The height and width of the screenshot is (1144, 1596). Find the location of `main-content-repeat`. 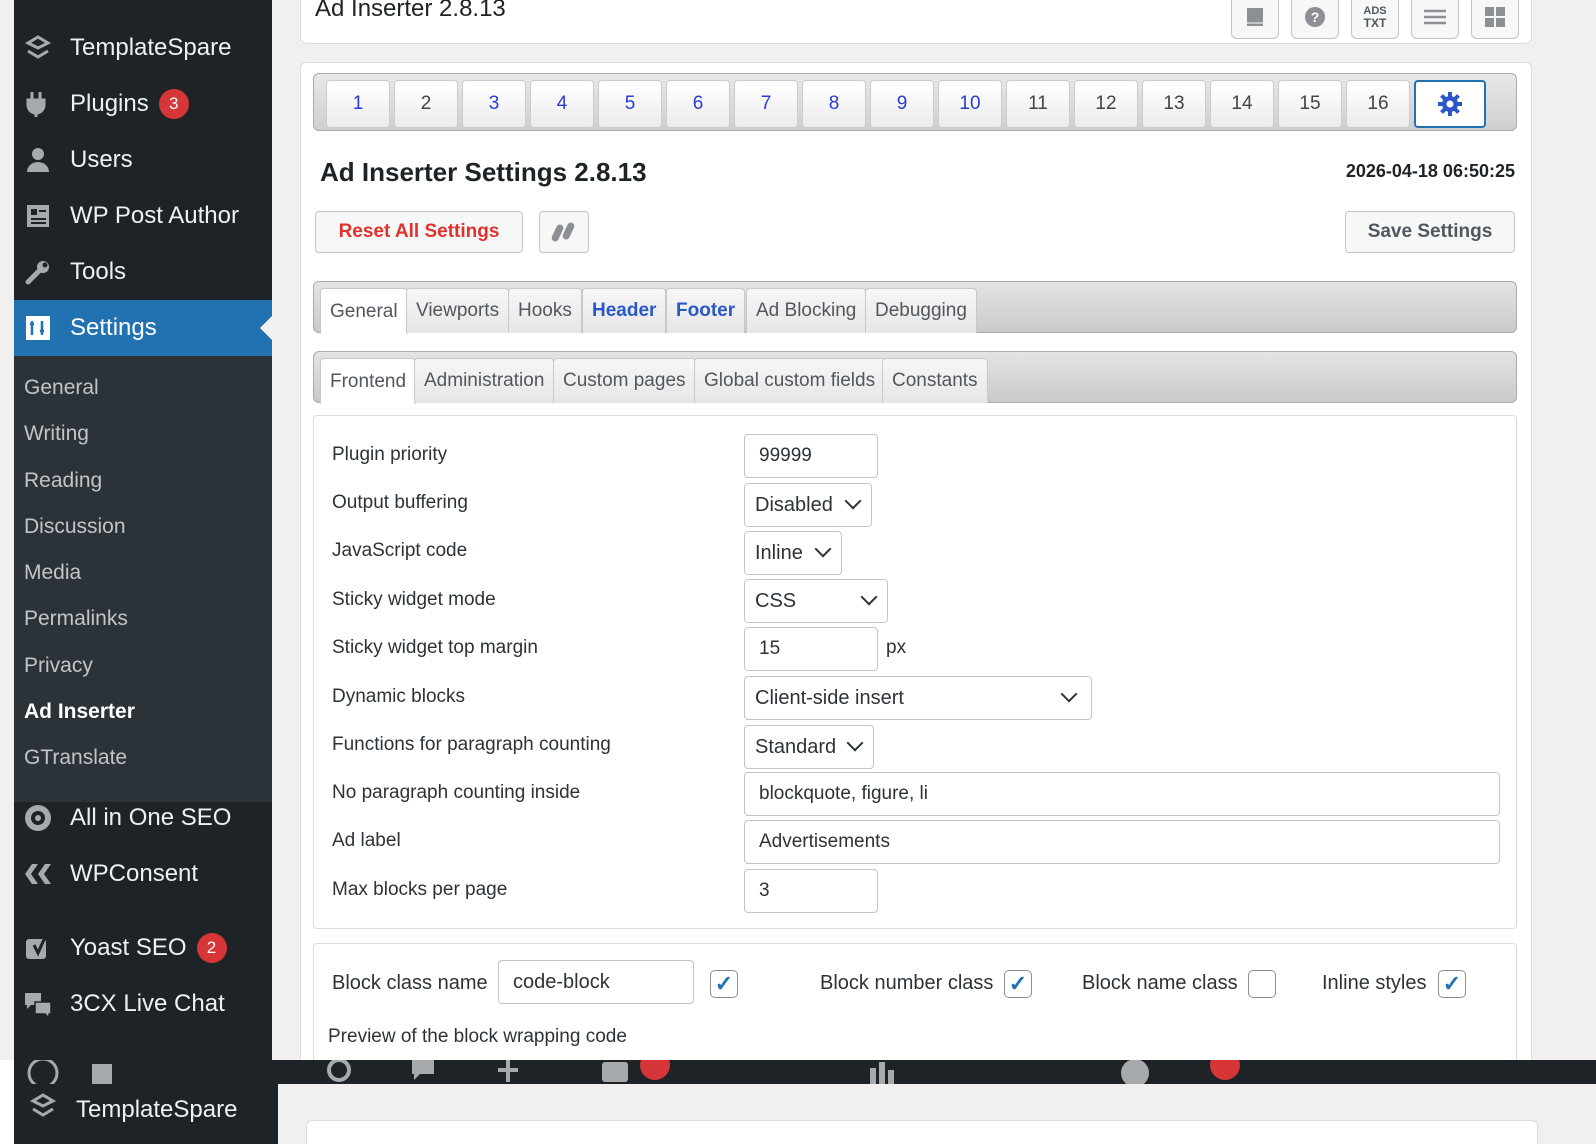

main-content-repeat is located at coordinates (937, 1114).